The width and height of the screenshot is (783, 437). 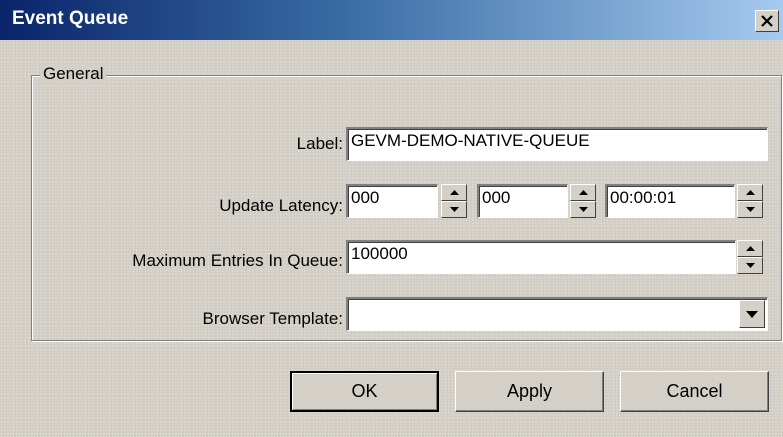 I want to click on max-entries-input: 100000, so click(x=541, y=257).